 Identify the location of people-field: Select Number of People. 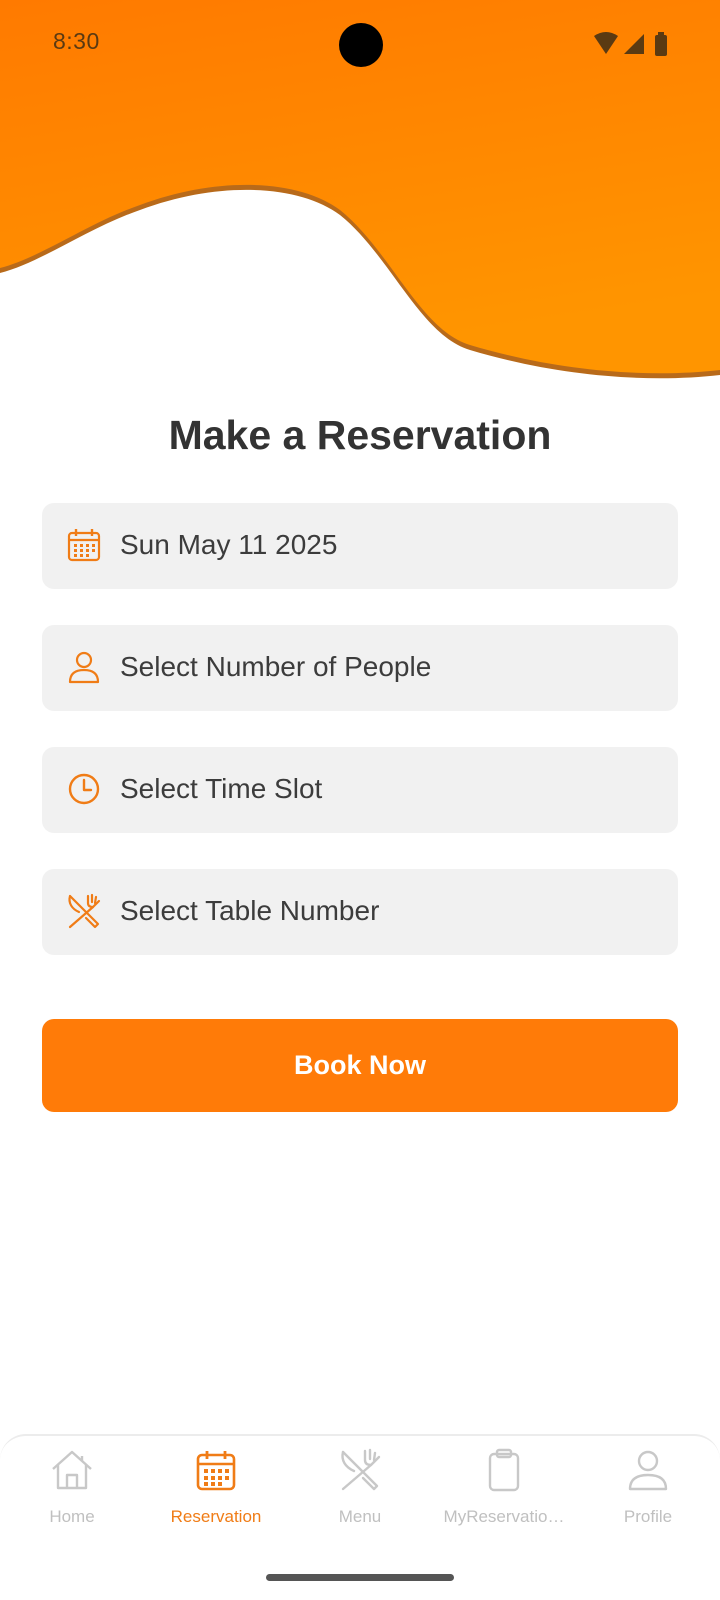
(360, 668).